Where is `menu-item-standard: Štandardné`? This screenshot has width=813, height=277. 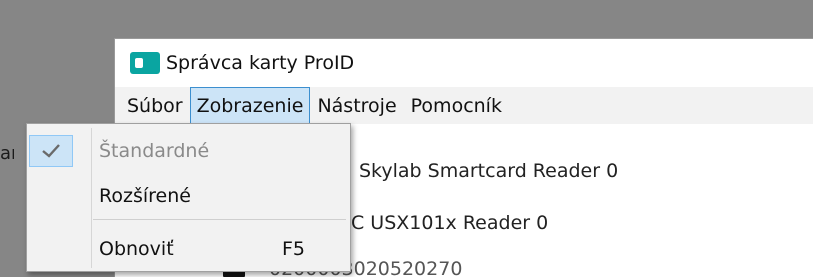 menu-item-standard: Štandardné is located at coordinates (188, 151).